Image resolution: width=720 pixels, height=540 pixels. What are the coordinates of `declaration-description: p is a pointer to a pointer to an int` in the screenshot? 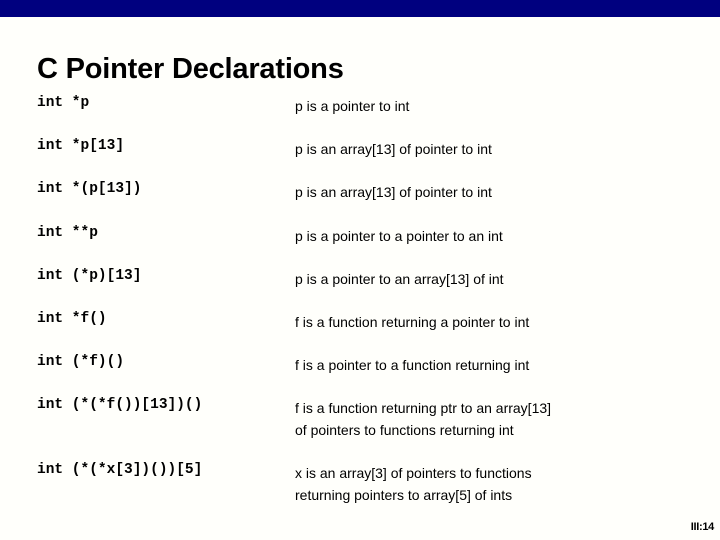 It's located at (491, 237).